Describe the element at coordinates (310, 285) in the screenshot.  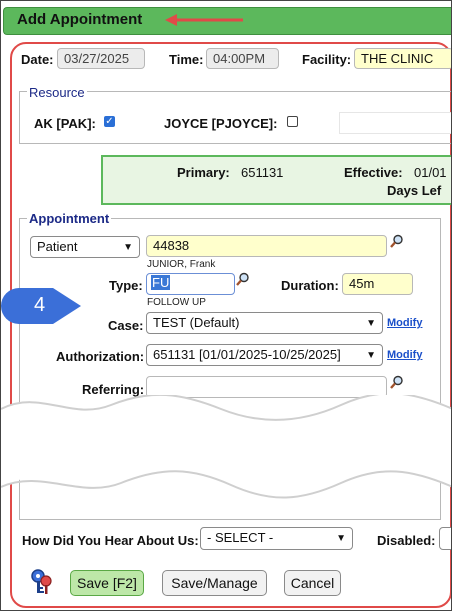
I see `duration-label: Duration:` at that location.